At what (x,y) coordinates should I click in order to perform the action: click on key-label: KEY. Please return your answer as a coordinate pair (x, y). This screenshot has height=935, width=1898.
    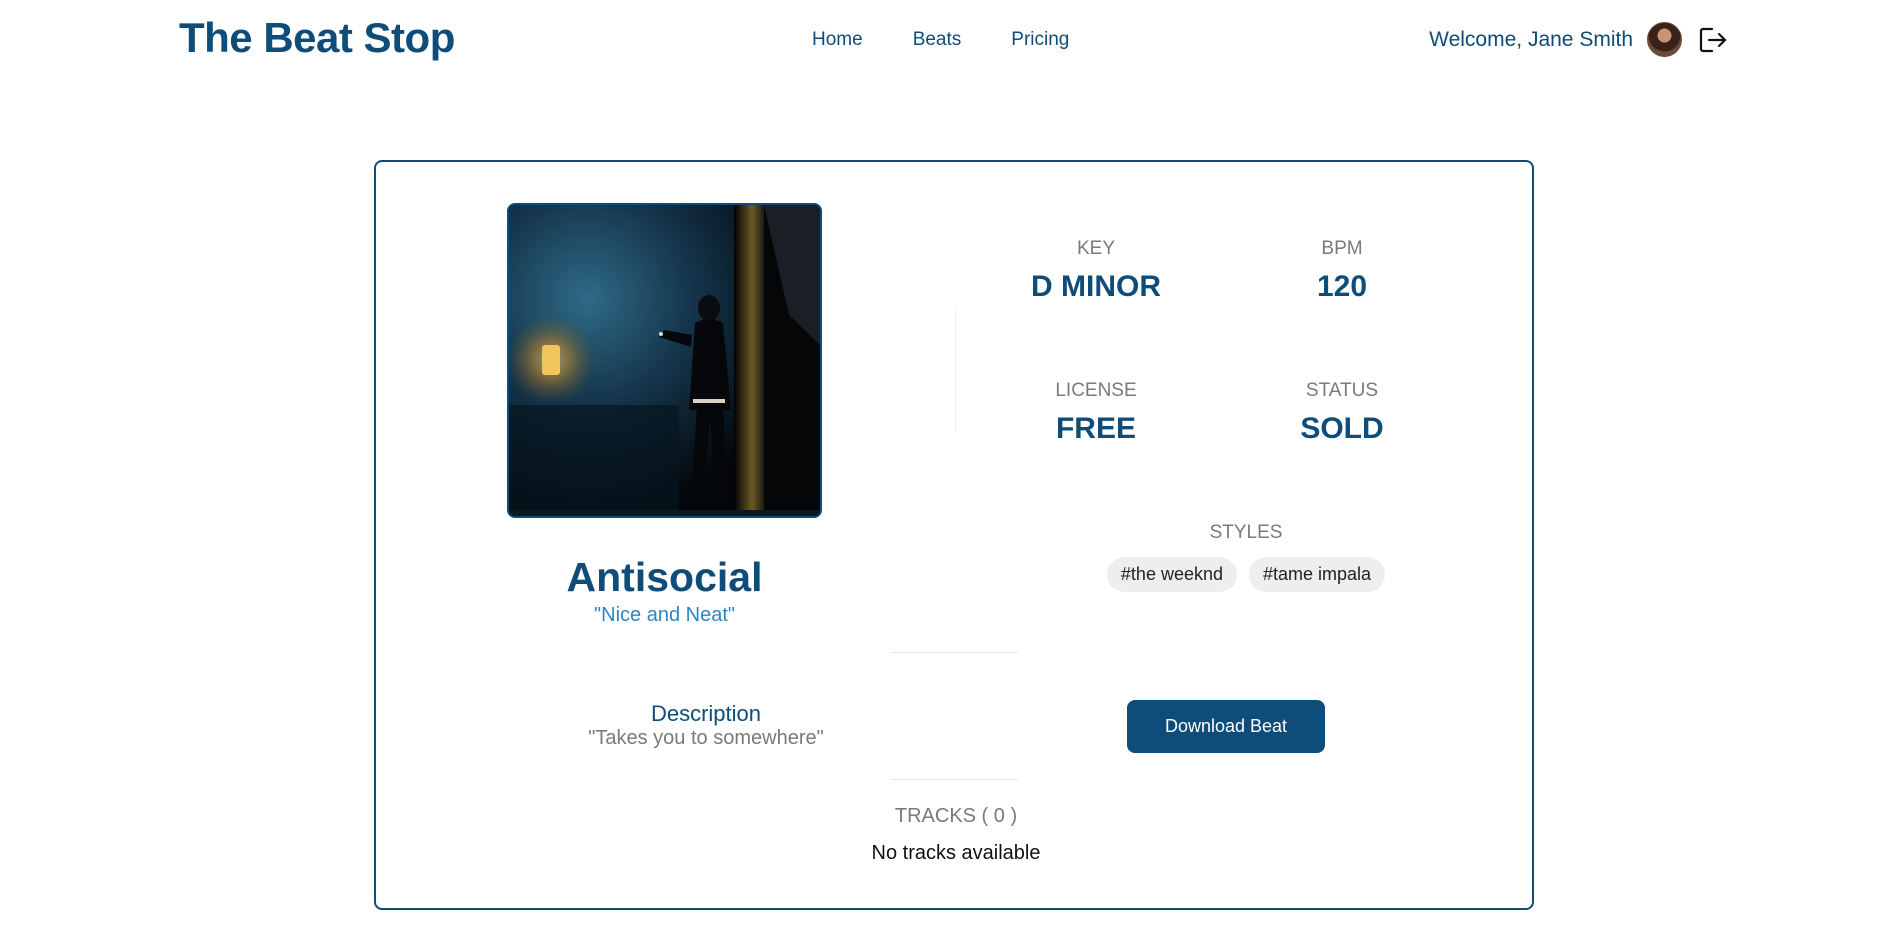
    Looking at the image, I should click on (1096, 248).